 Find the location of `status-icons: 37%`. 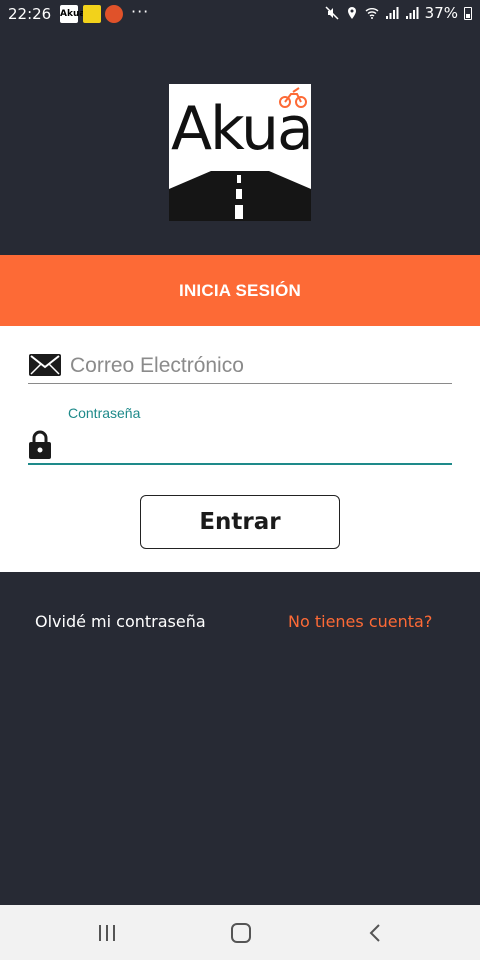

status-icons: 37% is located at coordinates (398, 13).